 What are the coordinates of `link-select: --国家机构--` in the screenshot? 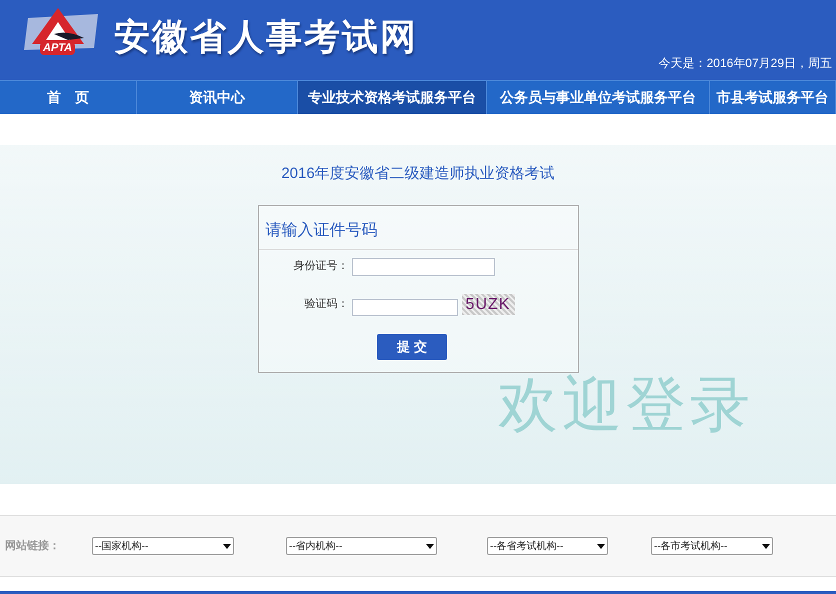 It's located at (163, 546).